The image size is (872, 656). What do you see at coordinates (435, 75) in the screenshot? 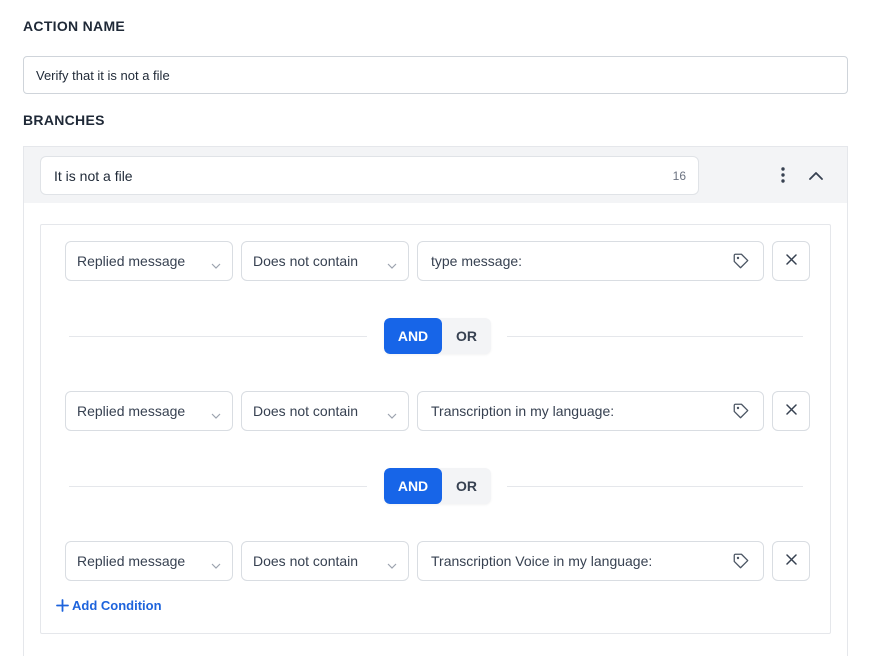
I see `action-name-input` at bounding box center [435, 75].